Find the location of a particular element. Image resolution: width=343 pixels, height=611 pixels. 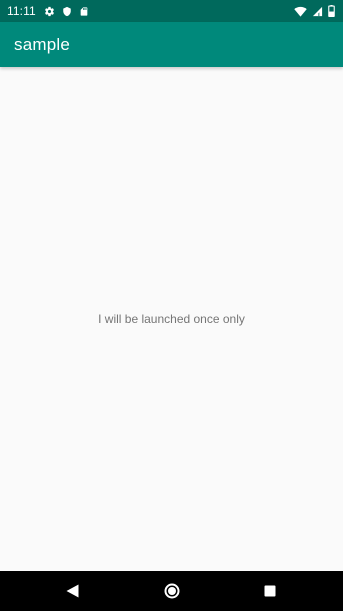

sd-card-icon is located at coordinates (84, 11).